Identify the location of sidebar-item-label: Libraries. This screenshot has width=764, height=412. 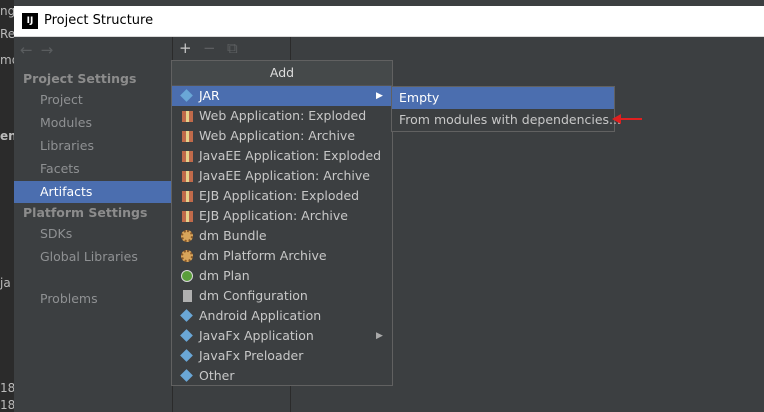
(67, 145).